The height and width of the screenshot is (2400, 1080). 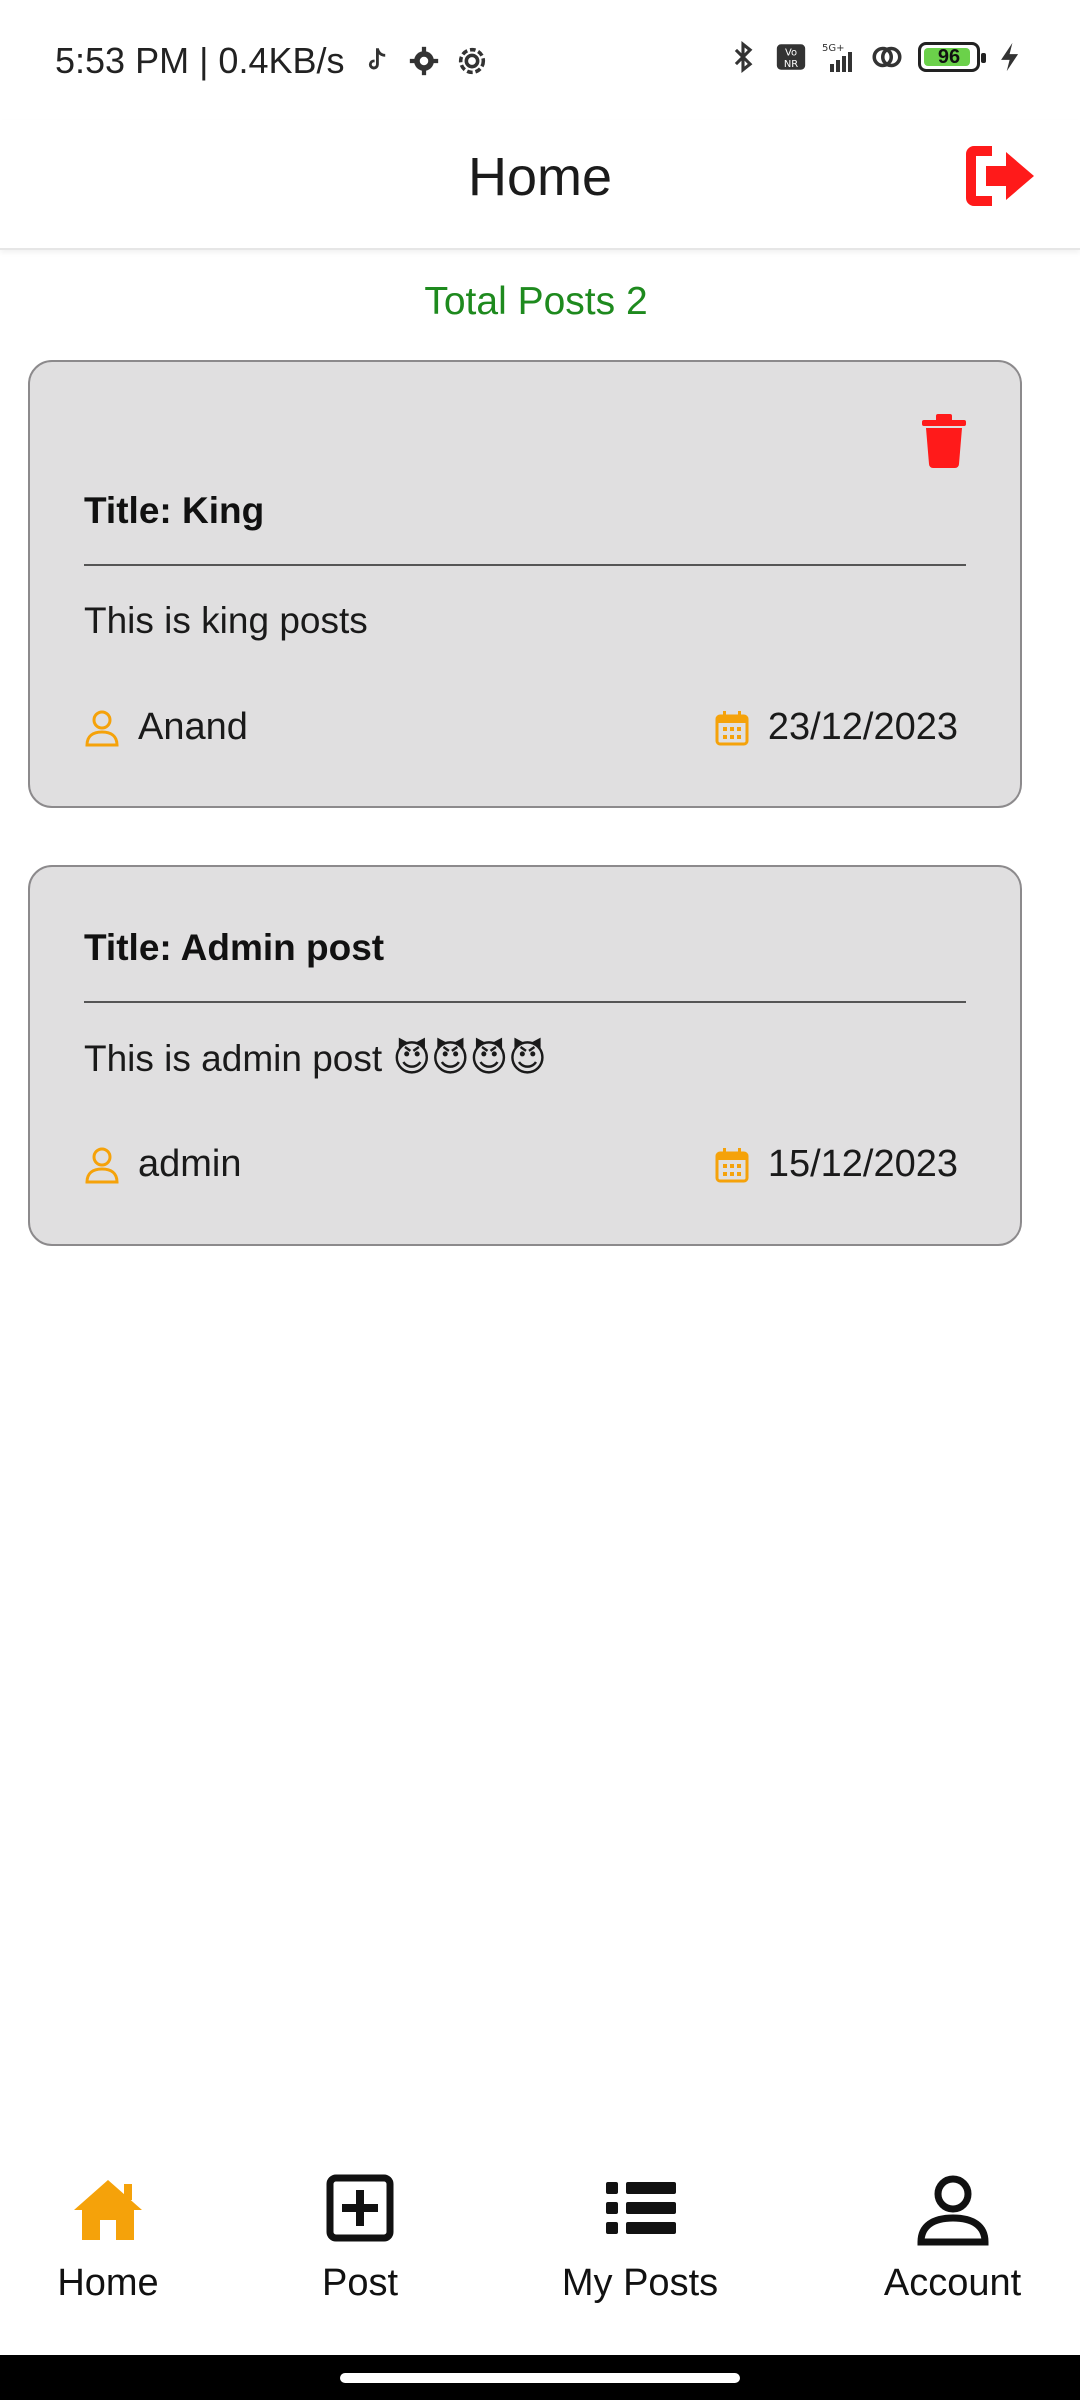 What do you see at coordinates (640, 2283) in the screenshot?
I see `nav-label-my-posts: My Posts` at bounding box center [640, 2283].